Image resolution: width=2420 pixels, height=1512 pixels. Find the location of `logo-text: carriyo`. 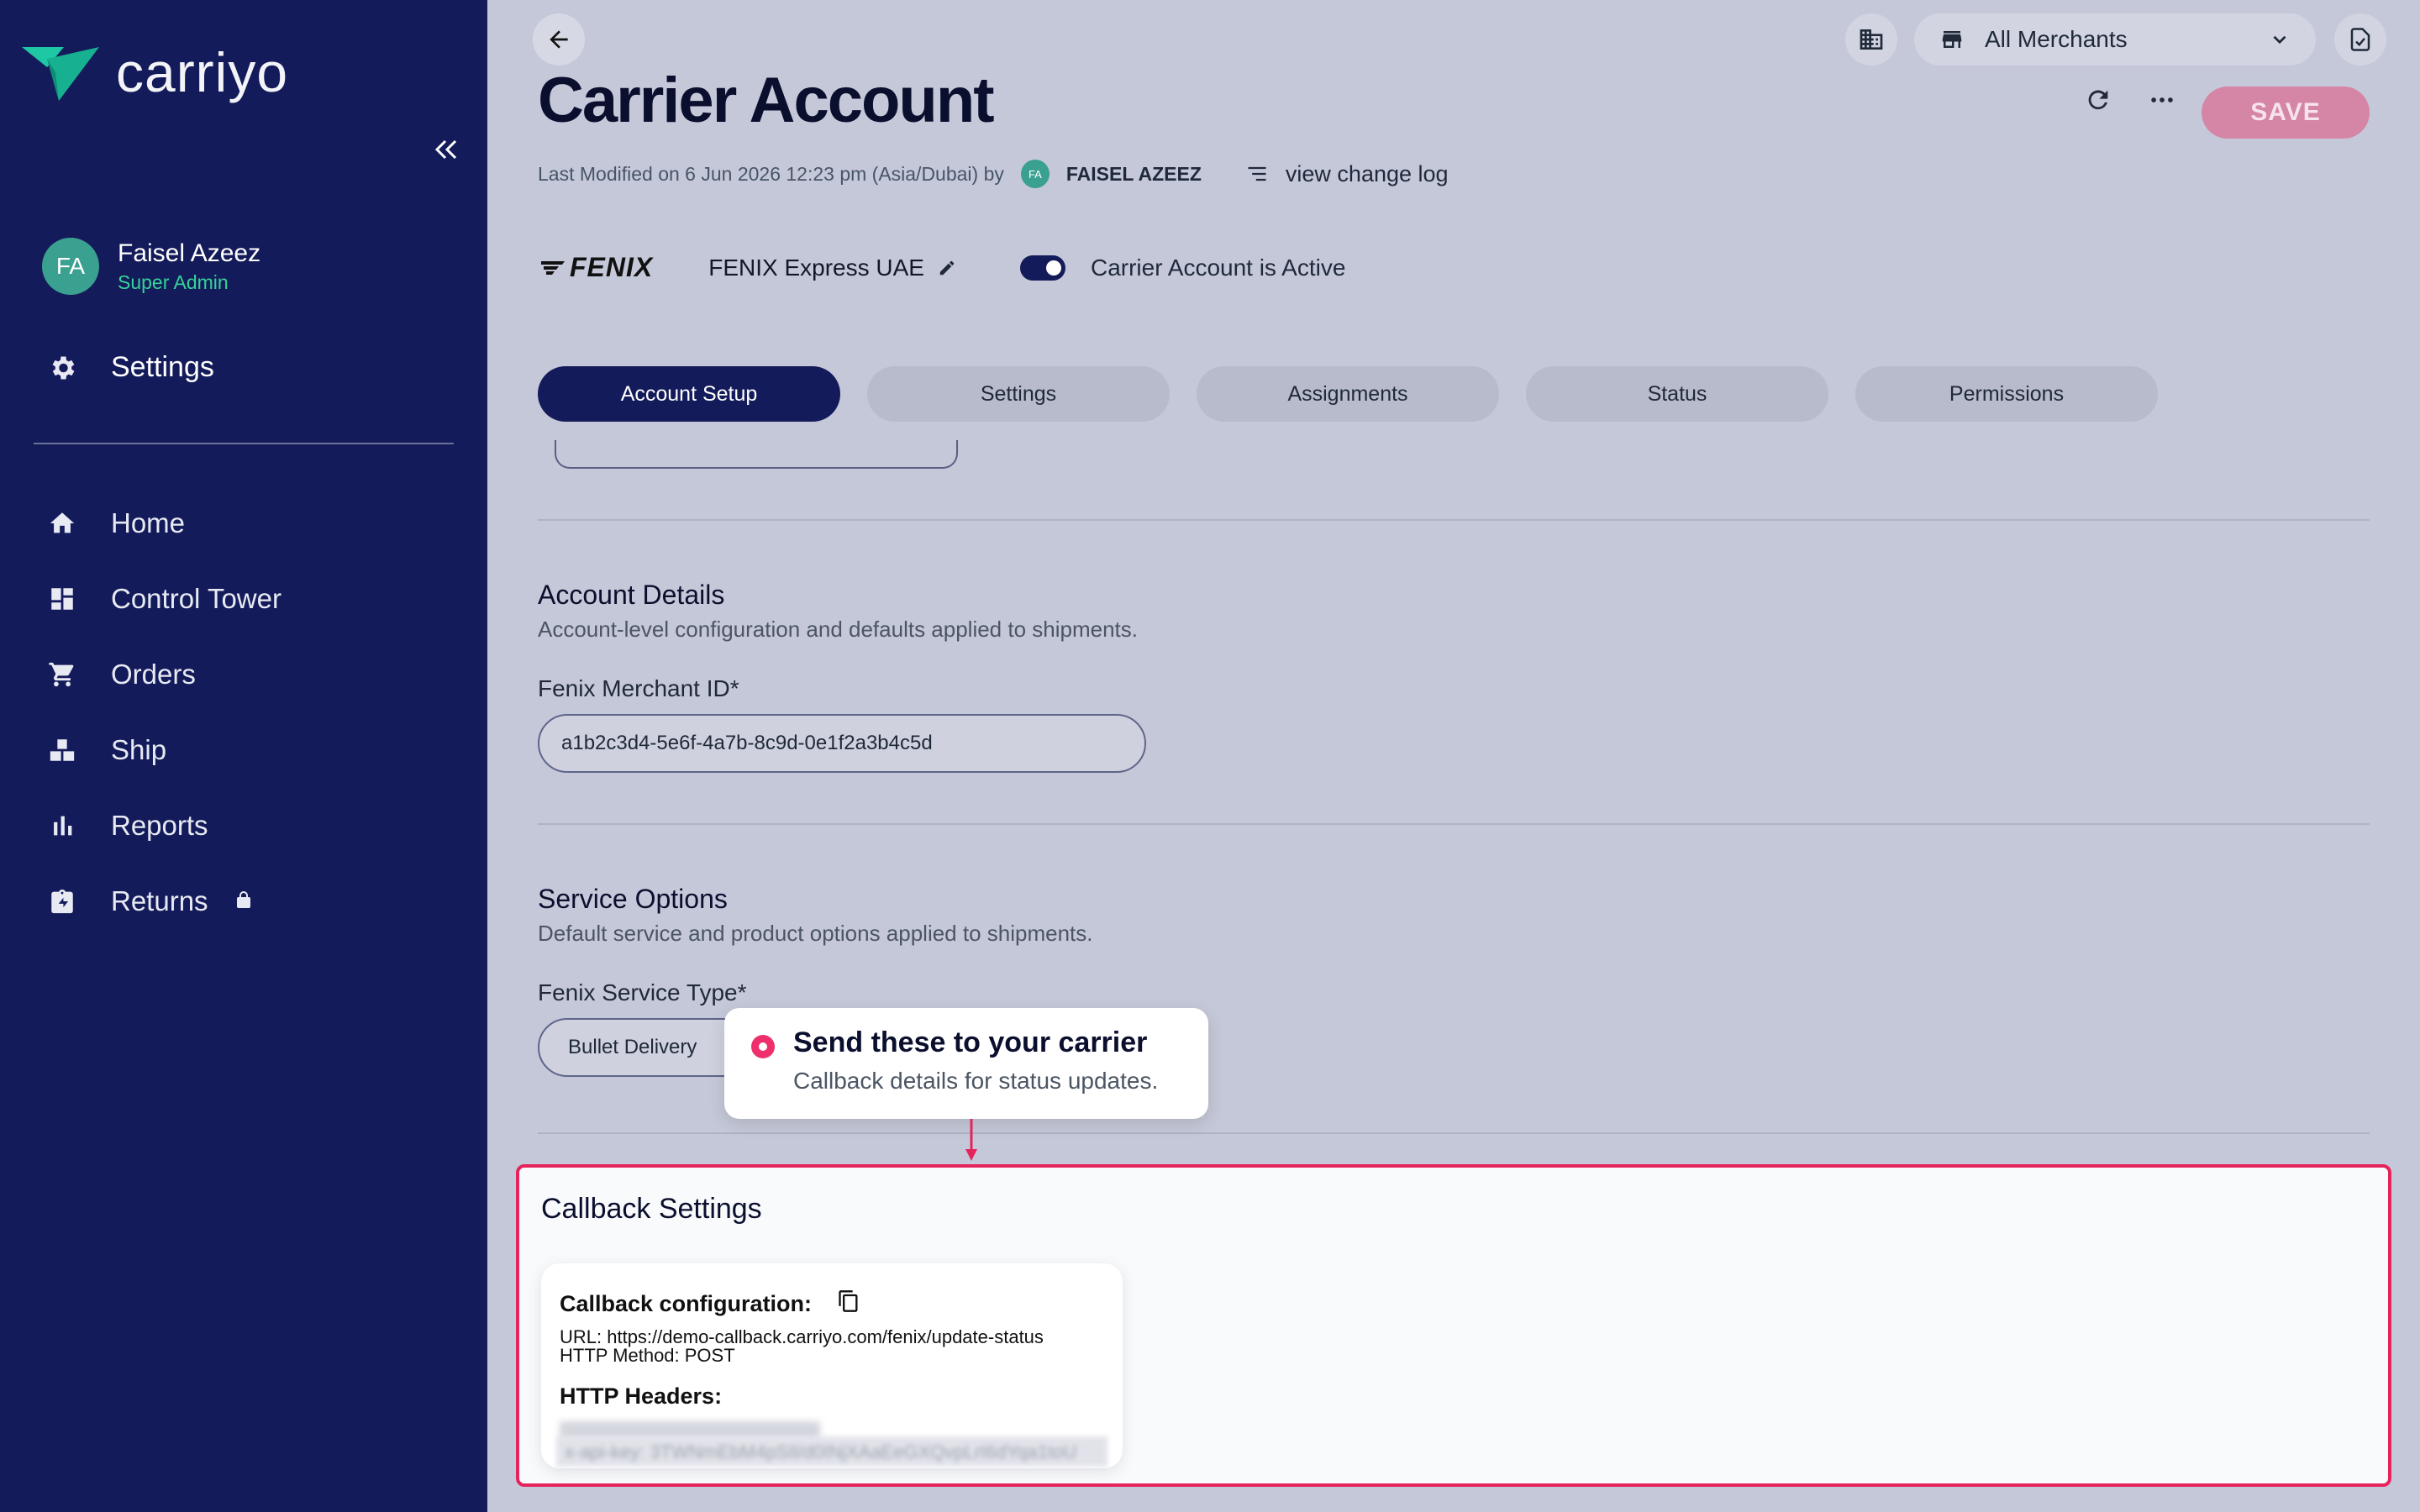

logo-text: carriyo is located at coordinates (202, 72).